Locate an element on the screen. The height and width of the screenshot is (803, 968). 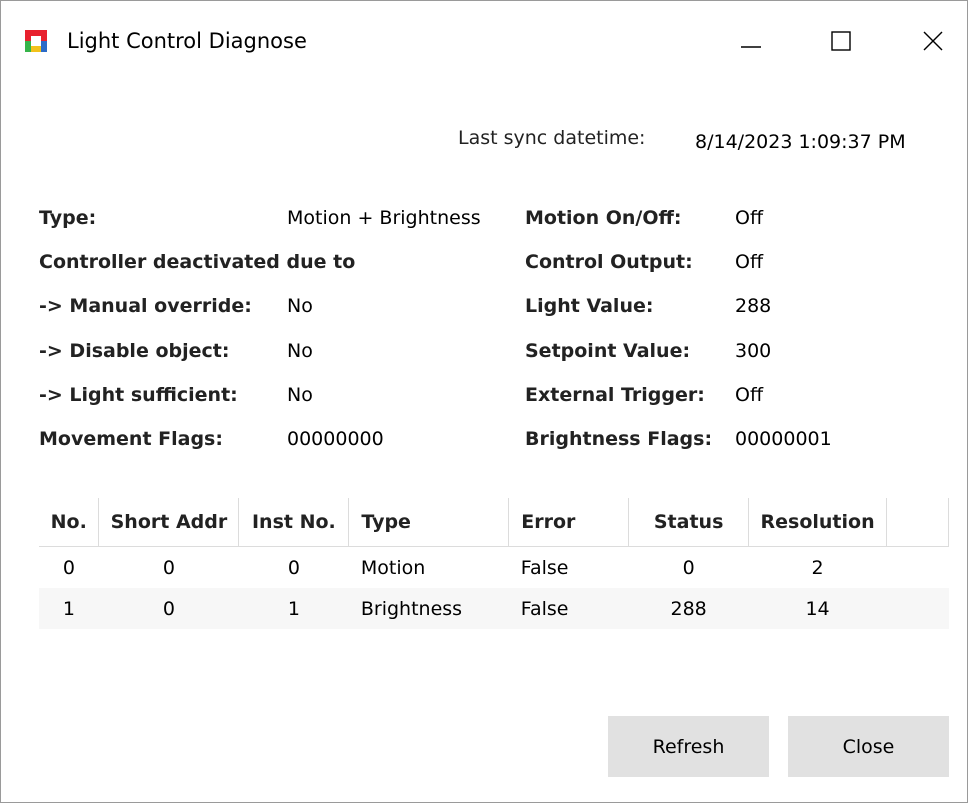
motion-onoff-label: Motion On/Off: is located at coordinates (603, 218).